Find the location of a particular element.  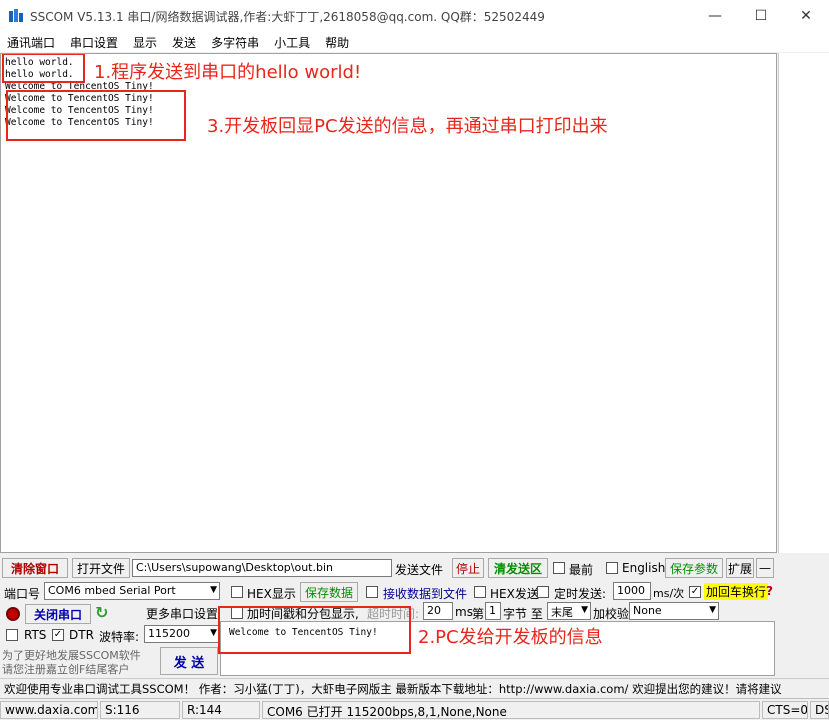

port-select-value: COM6 mbed Serial Port is located at coordinates (112, 590).